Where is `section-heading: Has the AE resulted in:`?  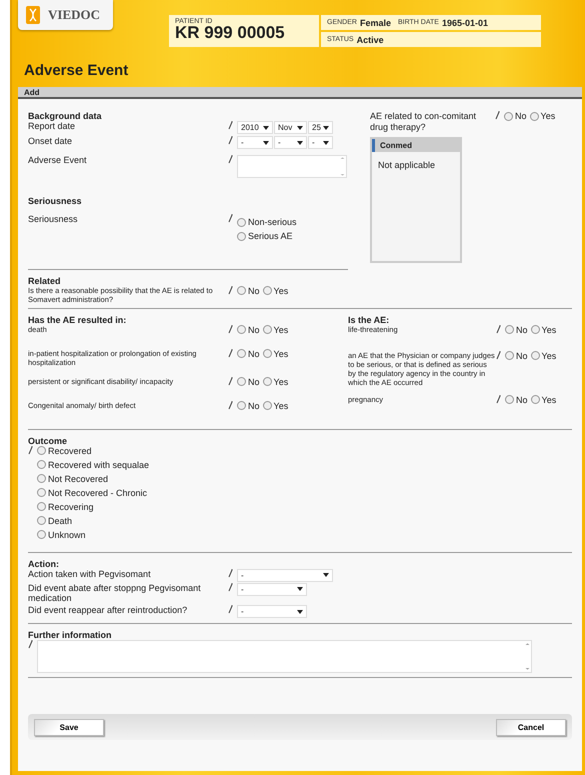
section-heading: Has the AE resulted in: is located at coordinates (78, 319).